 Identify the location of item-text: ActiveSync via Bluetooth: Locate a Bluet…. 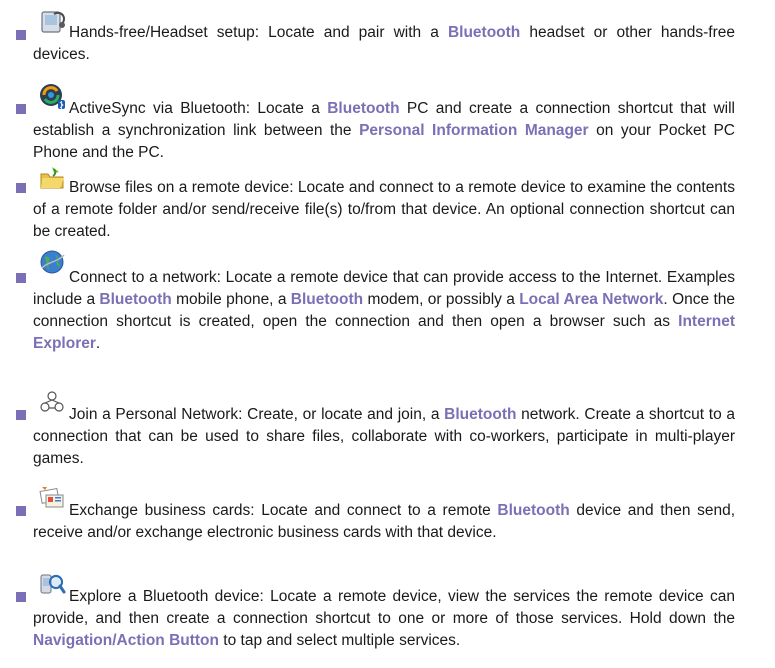
(384, 130).